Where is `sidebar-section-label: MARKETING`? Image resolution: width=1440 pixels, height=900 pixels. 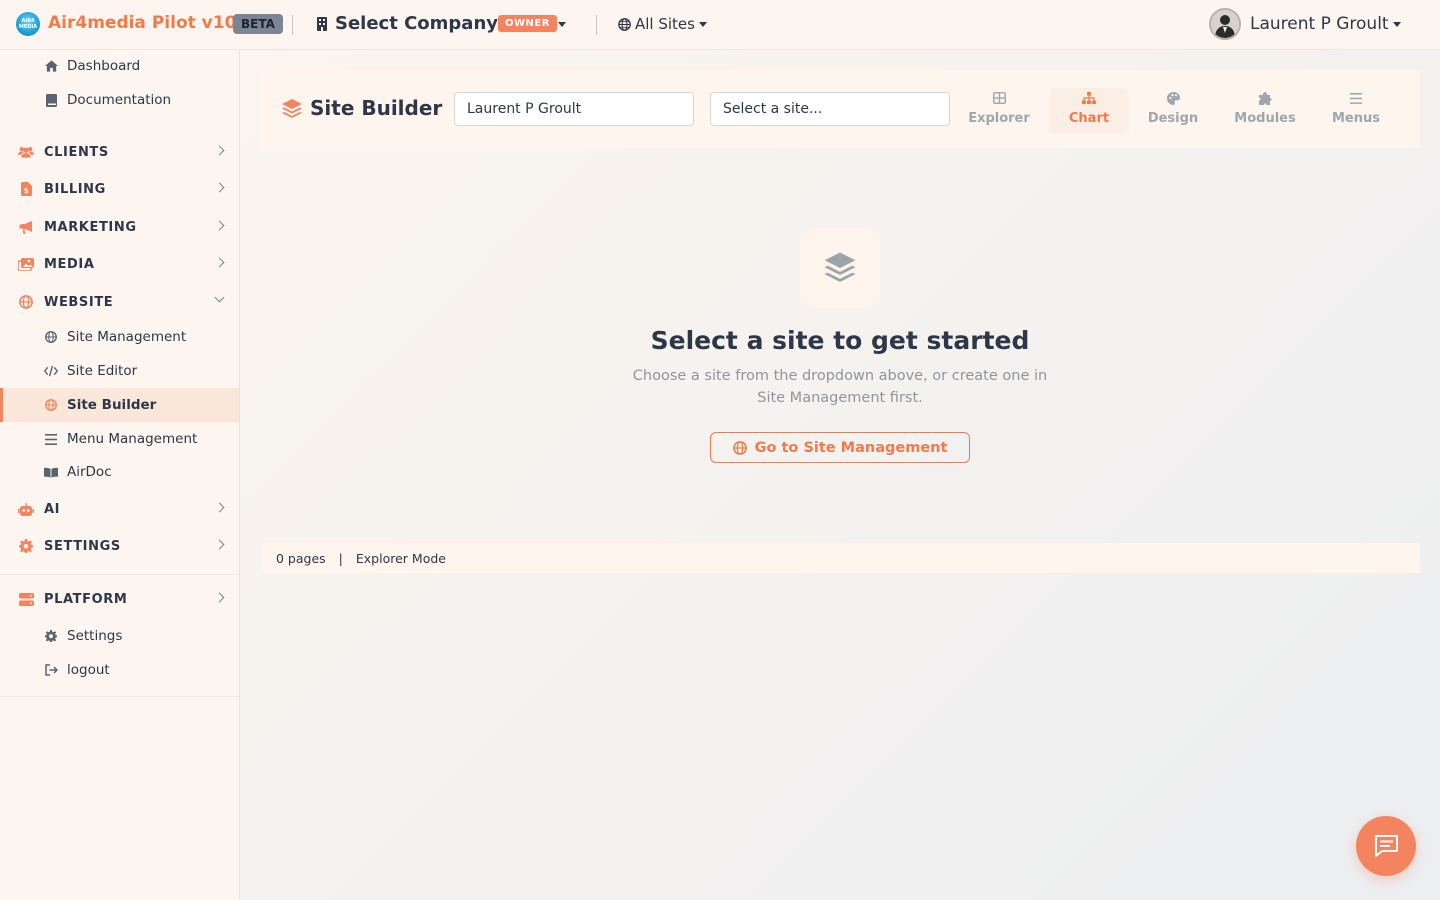
sidebar-section-label: MARKETING is located at coordinates (90, 227).